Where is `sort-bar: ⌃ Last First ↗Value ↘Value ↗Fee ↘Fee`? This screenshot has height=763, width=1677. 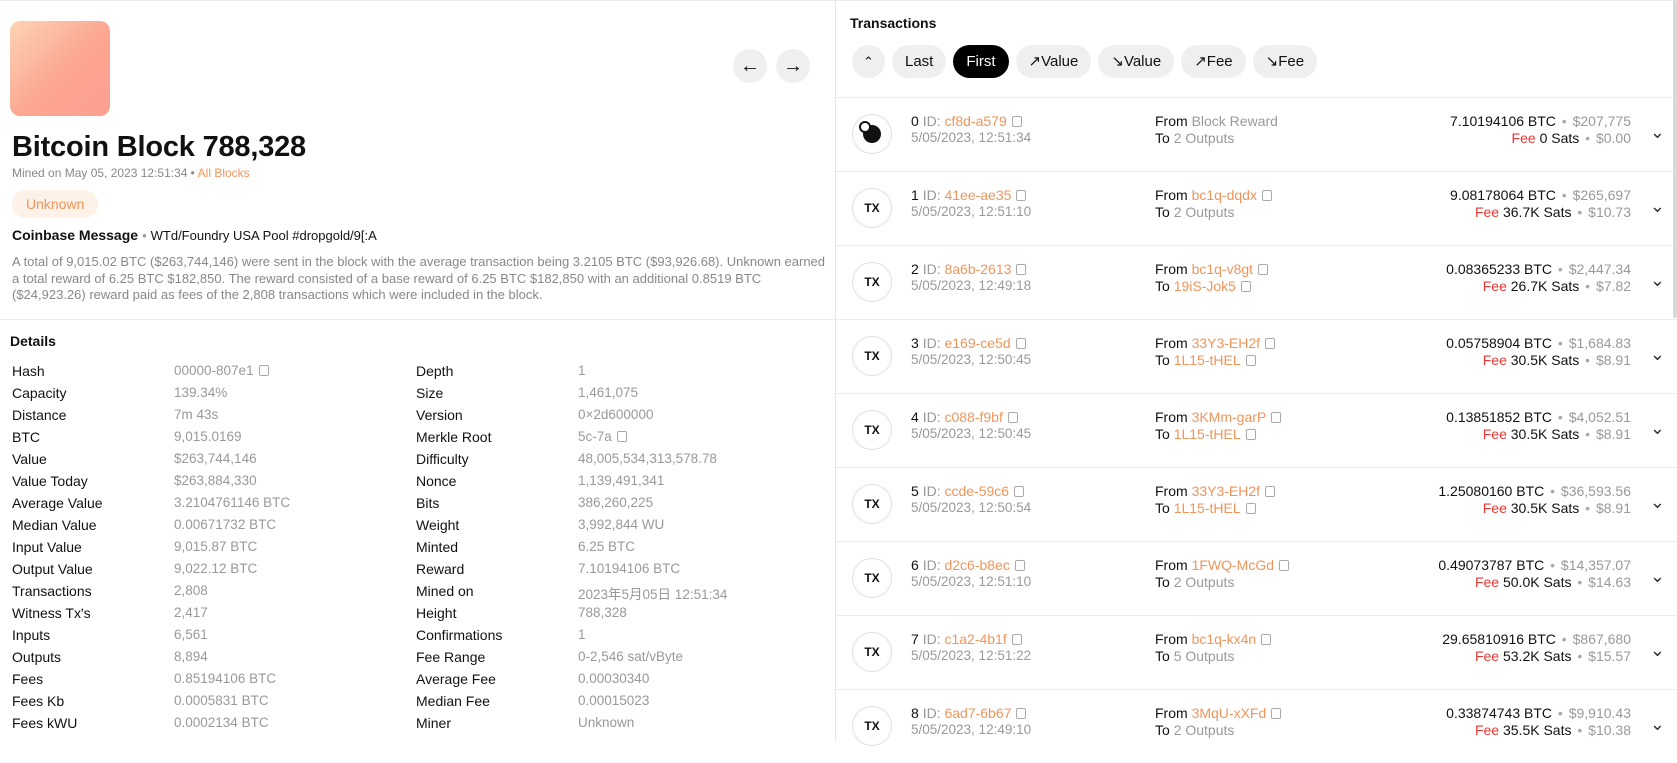 sort-bar: ⌃ Last First ↗Value ↘Value ↗Fee ↘Fee is located at coordinates (1085, 61).